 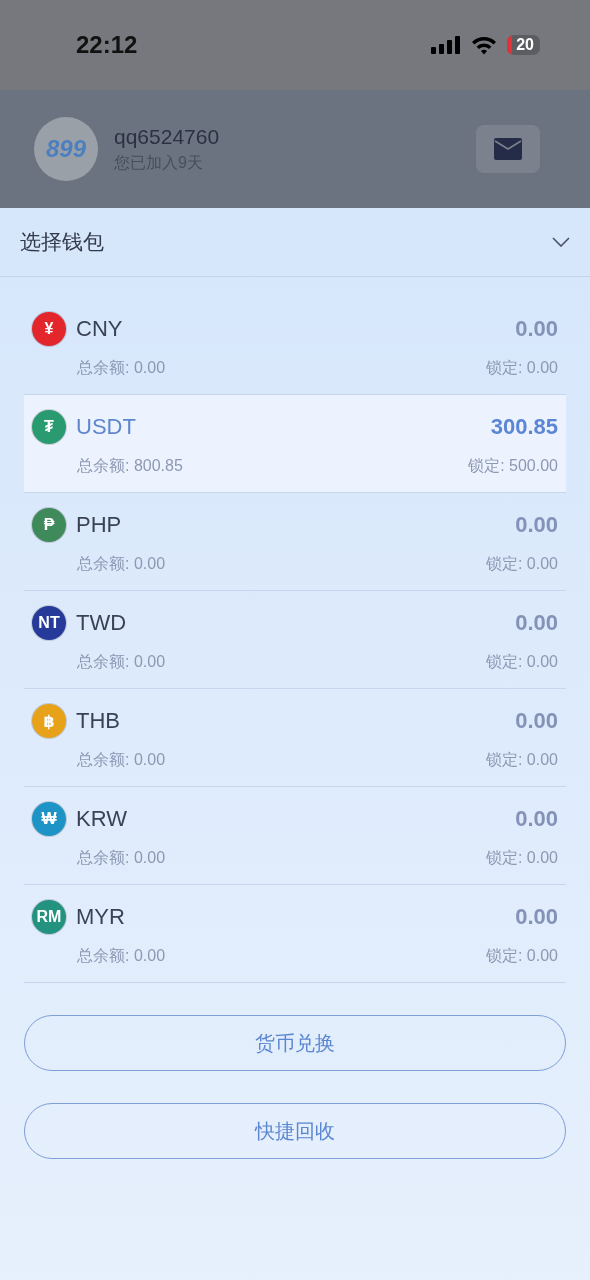 What do you see at coordinates (100, 917) in the screenshot?
I see `currency-code: MYR` at bounding box center [100, 917].